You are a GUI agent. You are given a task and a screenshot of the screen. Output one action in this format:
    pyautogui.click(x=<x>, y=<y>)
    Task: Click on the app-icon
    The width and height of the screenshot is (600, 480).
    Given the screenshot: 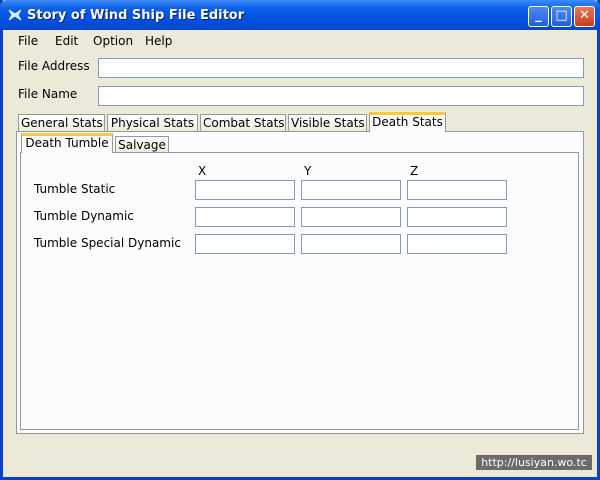 What is the action you would take?
    pyautogui.click(x=15, y=15)
    